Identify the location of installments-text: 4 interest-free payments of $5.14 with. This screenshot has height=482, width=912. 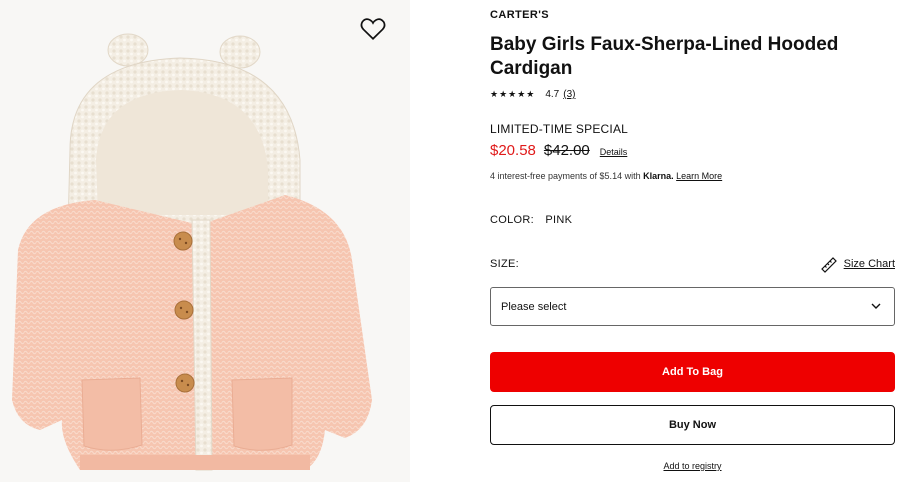
(565, 176).